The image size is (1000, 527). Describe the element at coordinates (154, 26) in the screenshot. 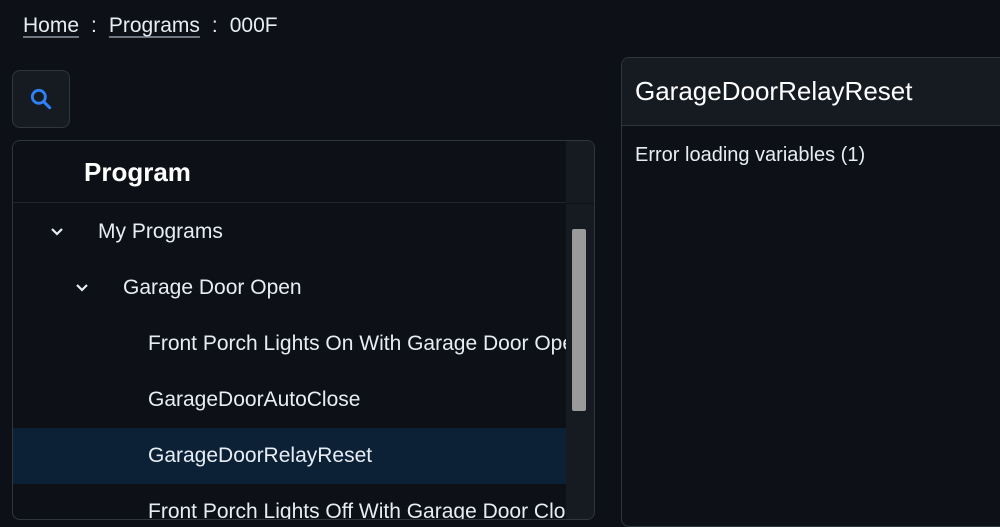

I see `breadcrumb-programs-link: Programs` at that location.